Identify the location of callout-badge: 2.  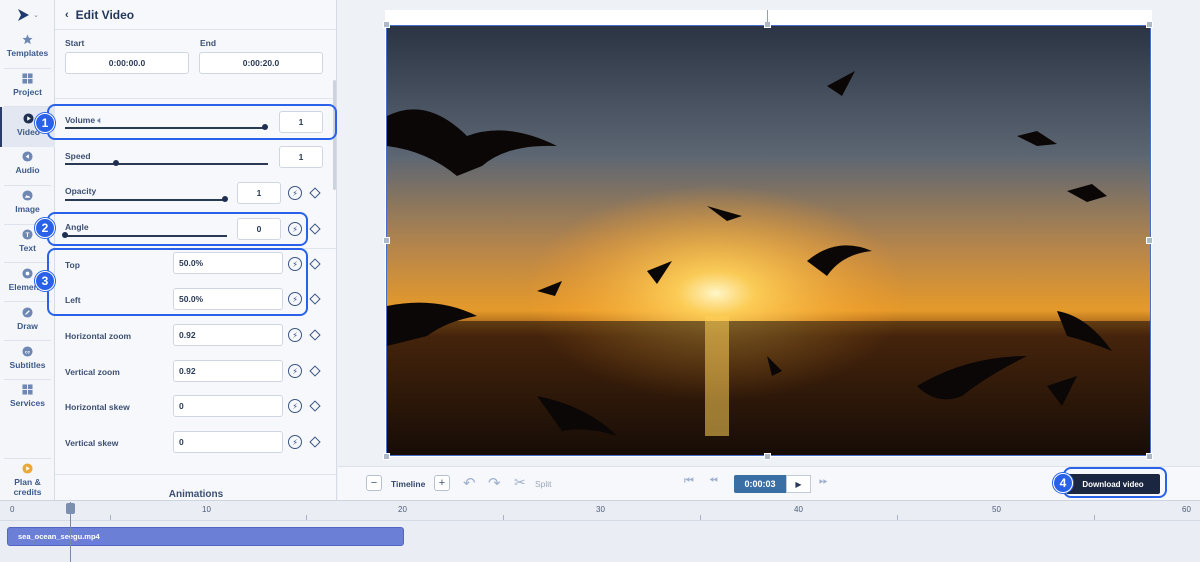
(45, 228).